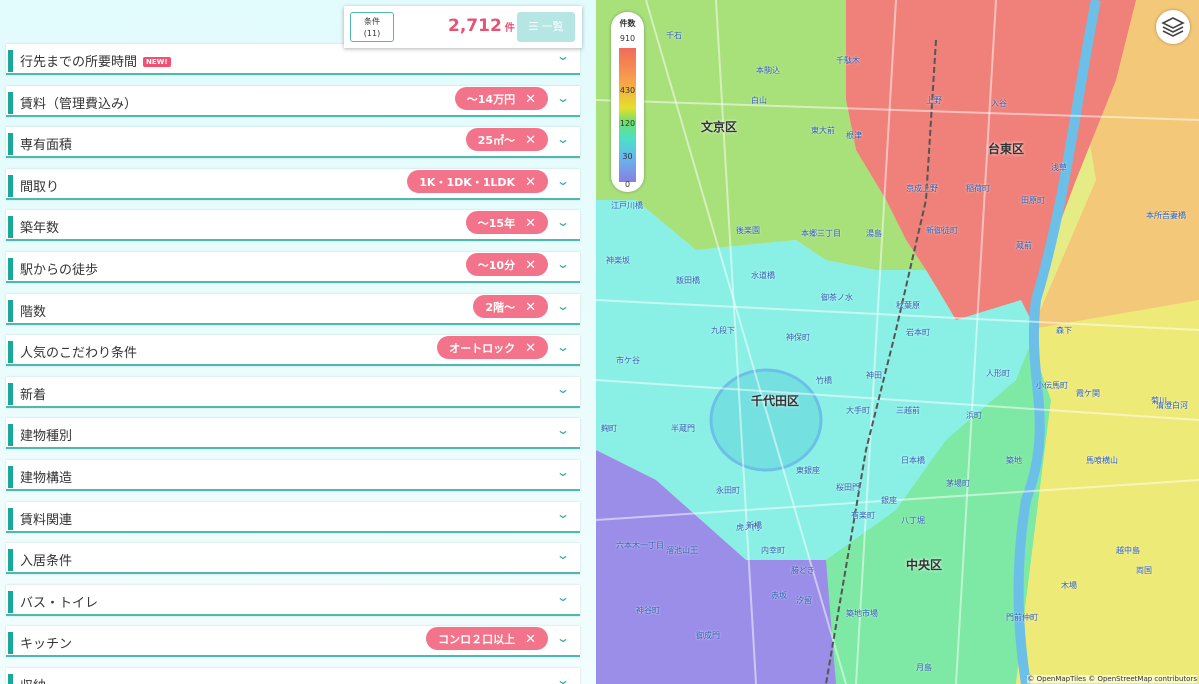 This screenshot has width=1199, height=684. What do you see at coordinates (1166, 215) in the screenshot?
I see `station-label: 本所吾妻橋` at bounding box center [1166, 215].